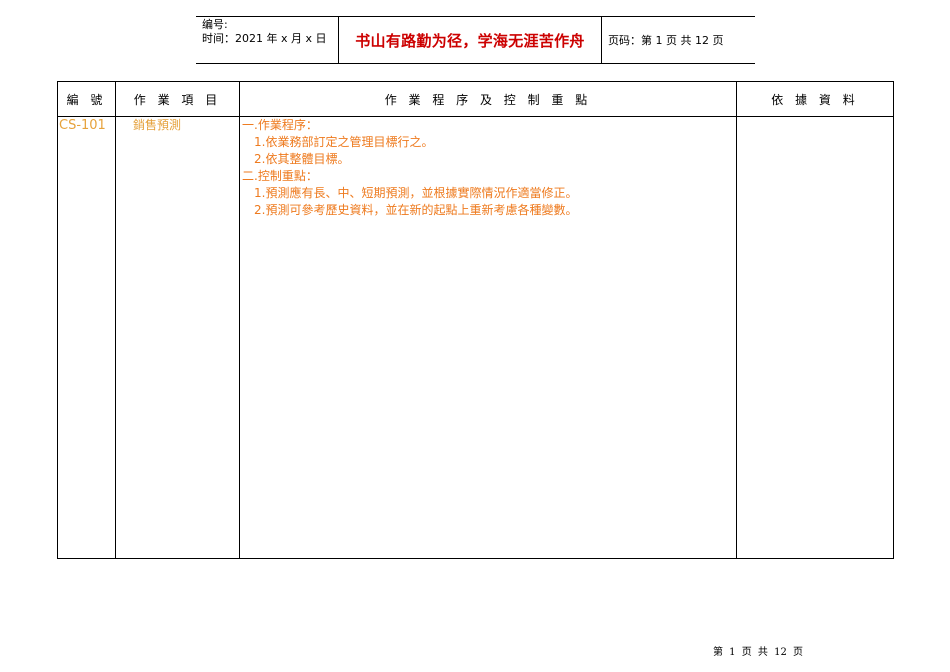 This screenshot has height=672, width=950. I want to click on column-header-procedure: 作 業 程 序 及 控 制 重 點, so click(488, 99).